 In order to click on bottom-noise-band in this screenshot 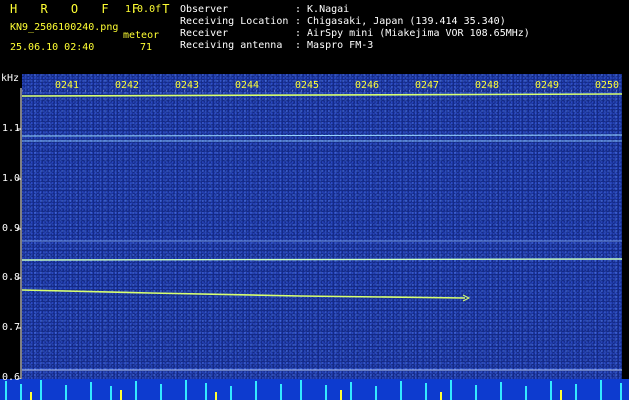, I will do `click(314, 389)`.